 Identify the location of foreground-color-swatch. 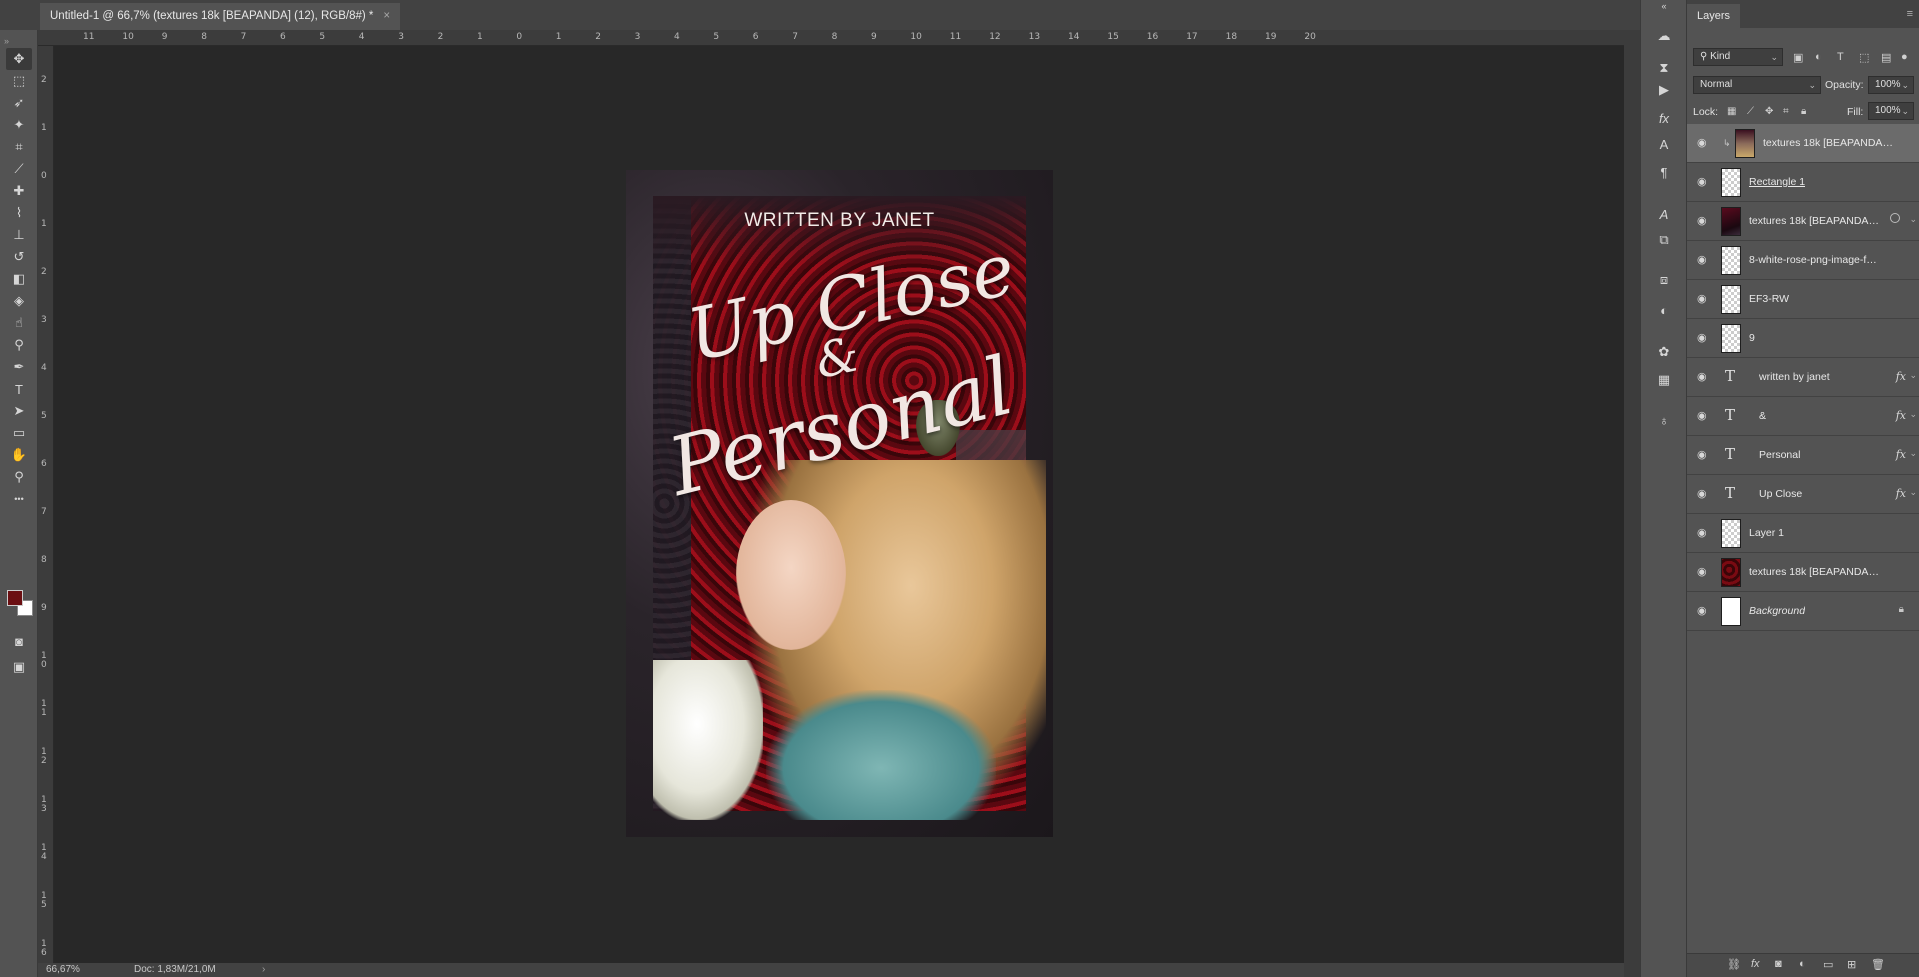
(15, 598).